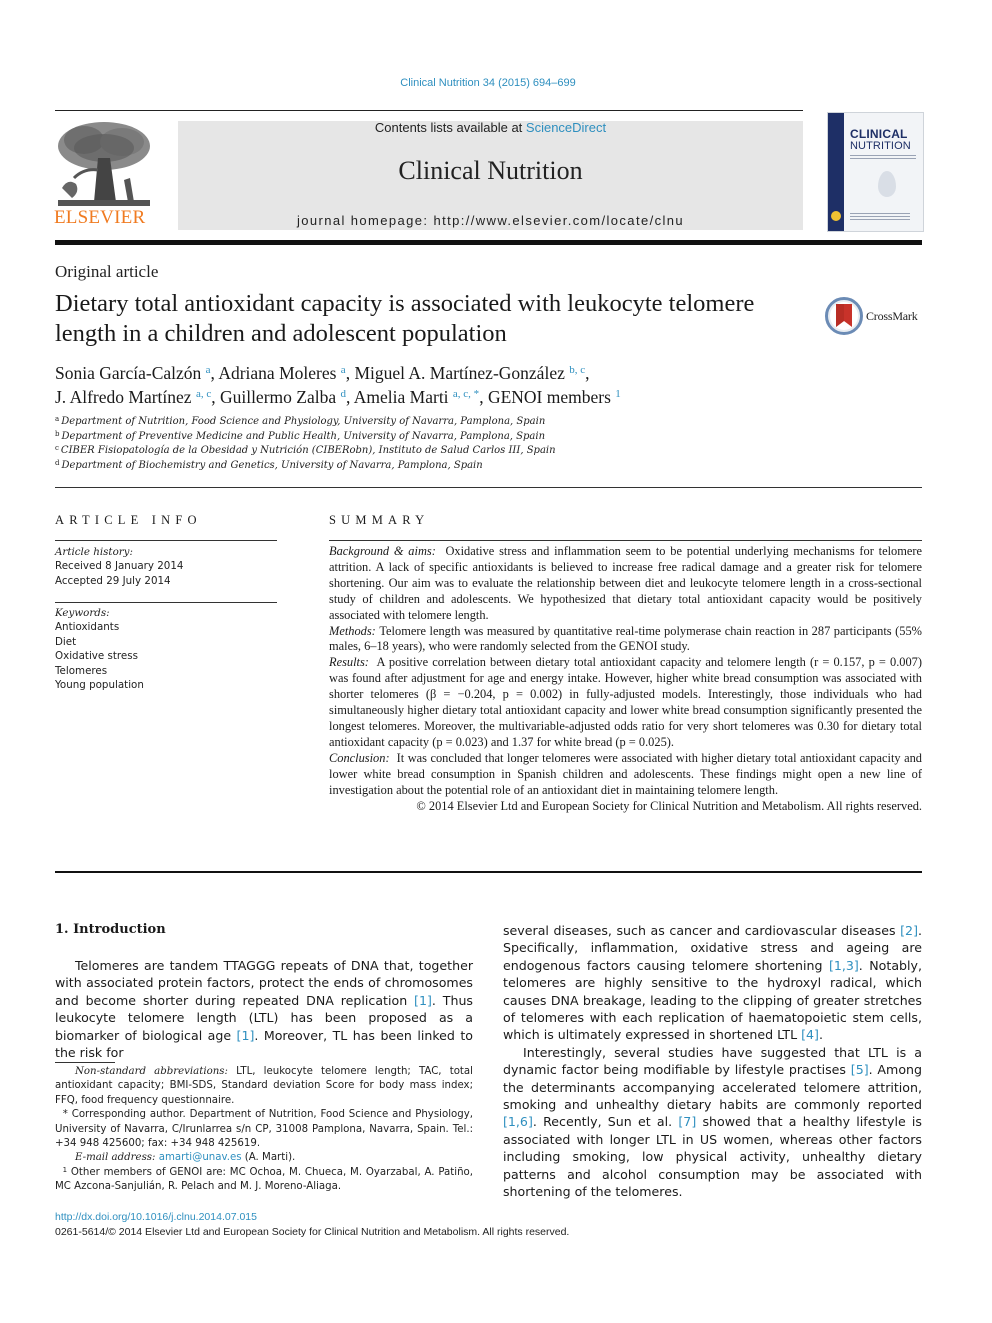 Image resolution: width=992 pixels, height=1323 pixels. I want to click on keyword-item: Diet, so click(66, 641).